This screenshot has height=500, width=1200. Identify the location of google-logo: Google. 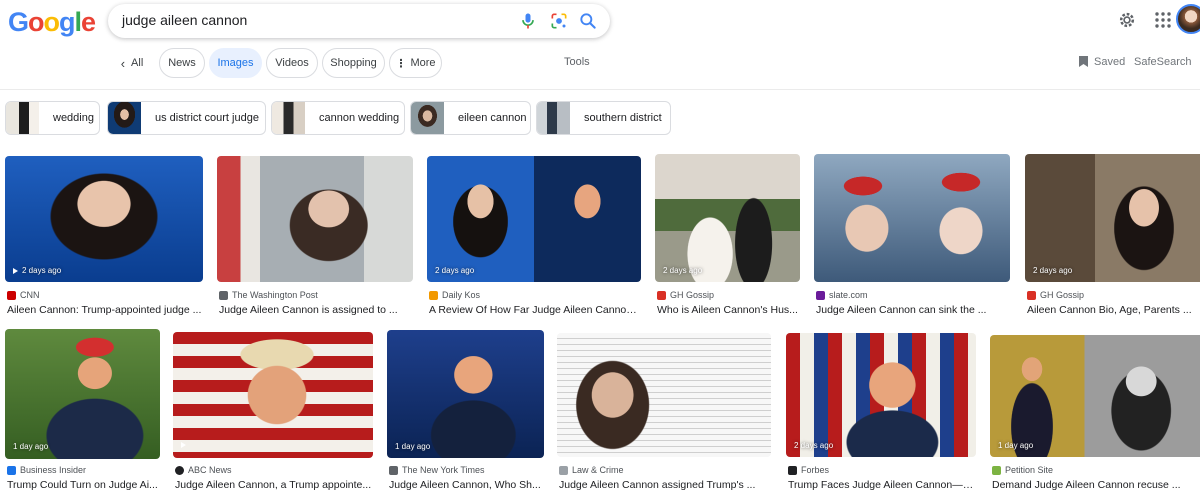
(52, 22).